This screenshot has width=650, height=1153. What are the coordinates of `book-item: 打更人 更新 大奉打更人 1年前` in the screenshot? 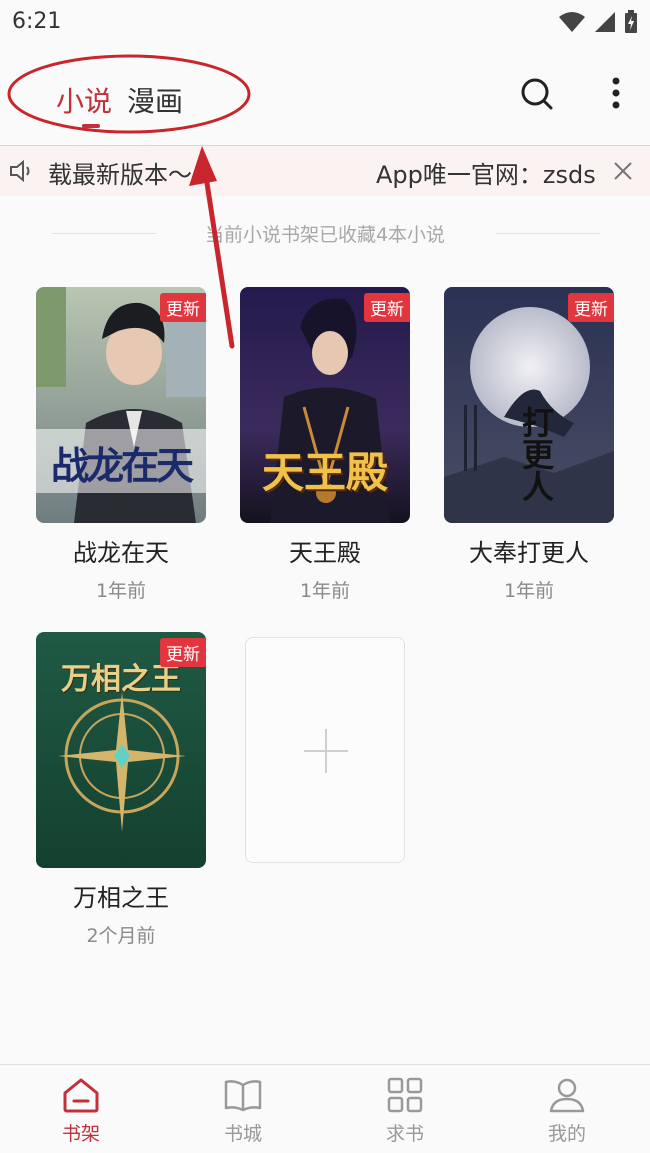 It's located at (529, 445).